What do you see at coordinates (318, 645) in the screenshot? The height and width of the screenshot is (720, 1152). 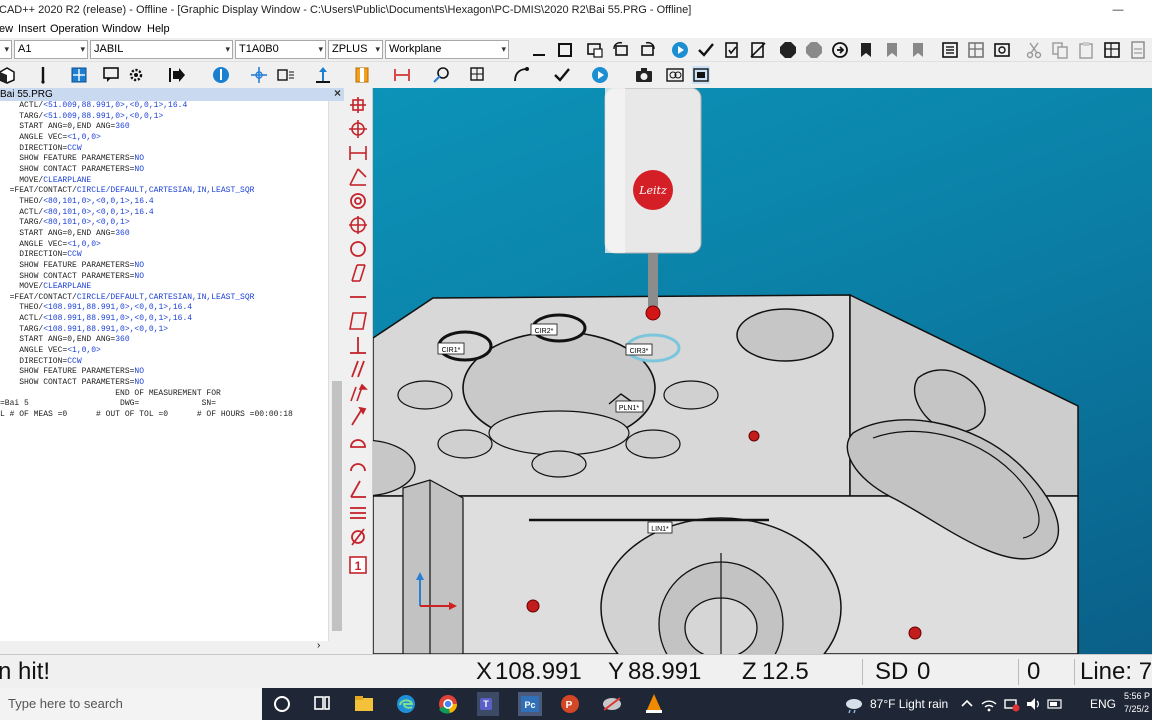 I see `scroll-right-arrow: ›` at bounding box center [318, 645].